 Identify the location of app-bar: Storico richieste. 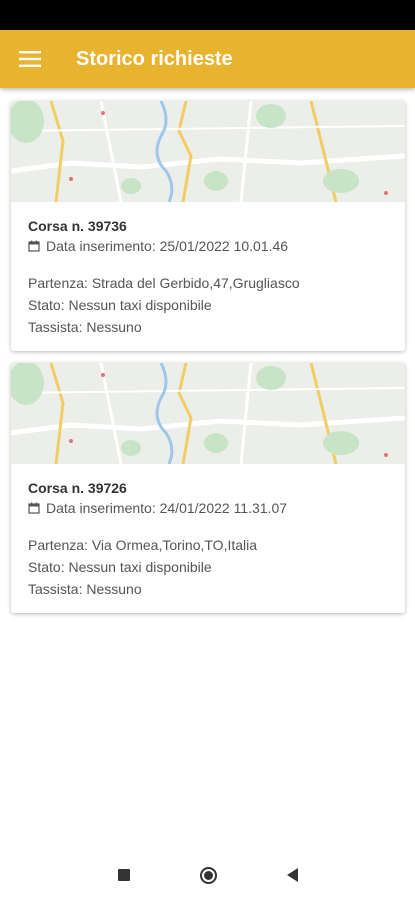
(207, 59).